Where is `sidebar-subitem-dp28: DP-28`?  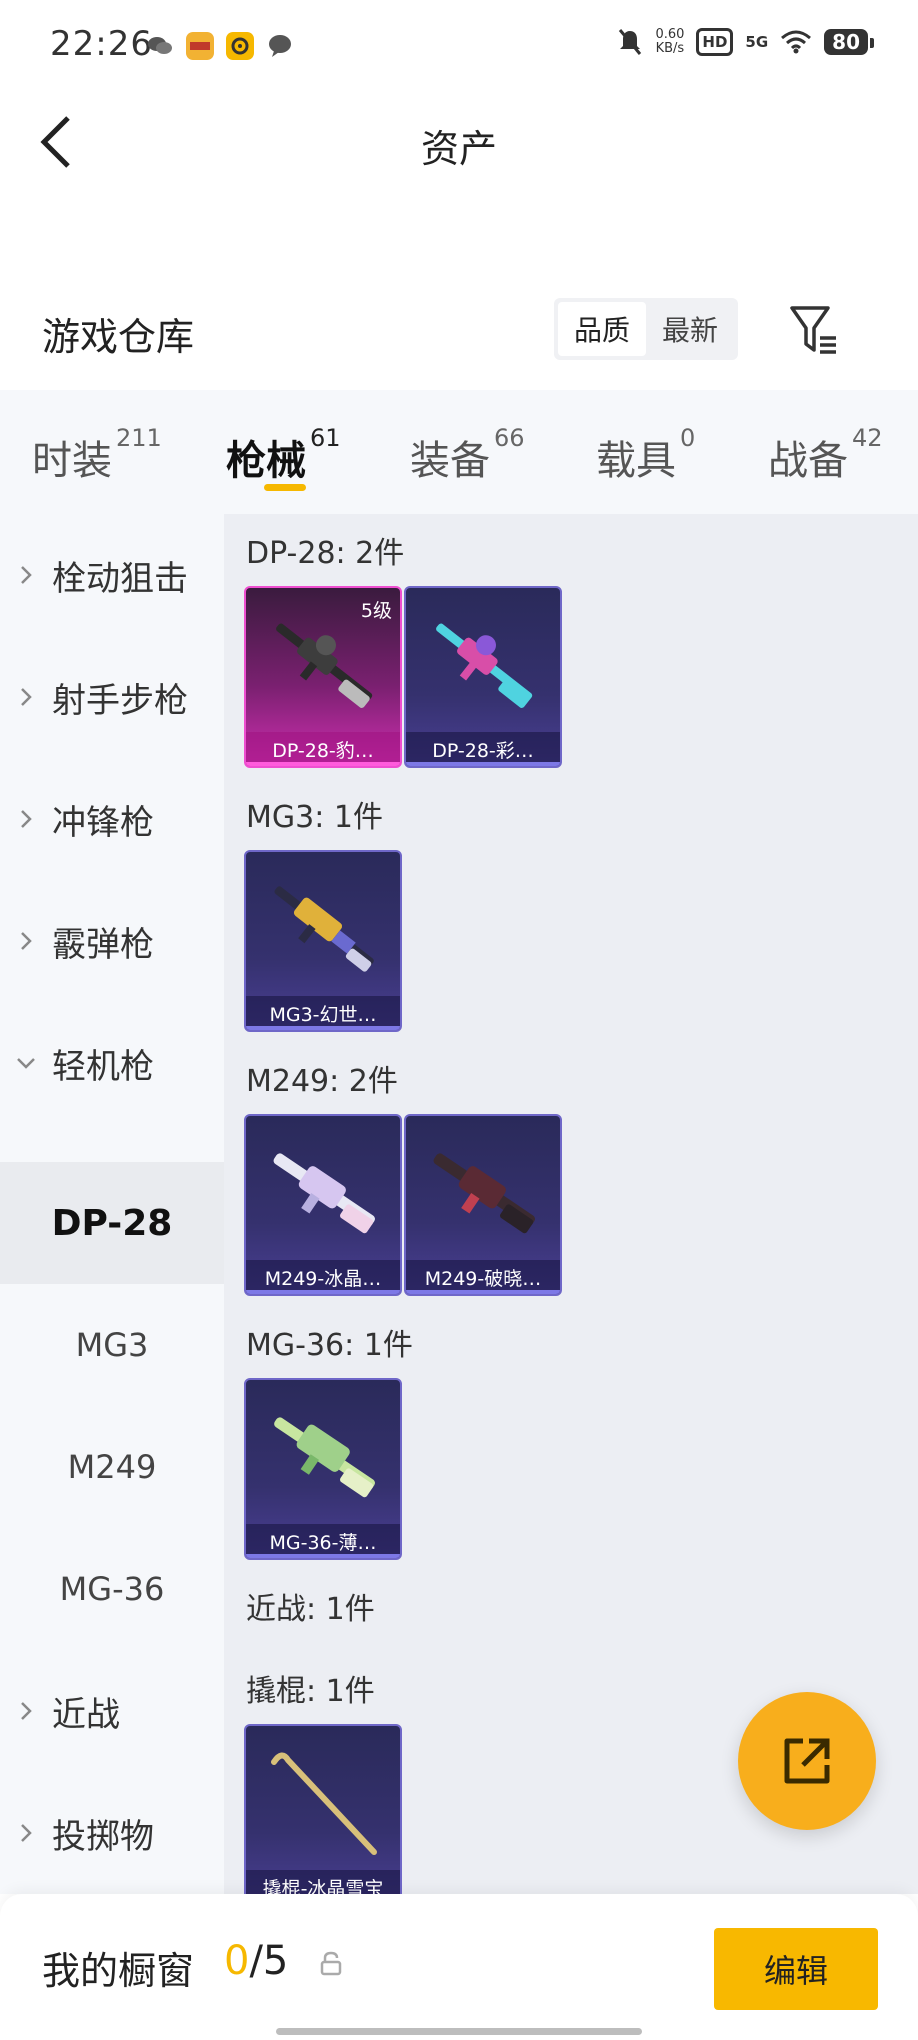
sidebar-subitem-dp28: DP-28 is located at coordinates (112, 1223).